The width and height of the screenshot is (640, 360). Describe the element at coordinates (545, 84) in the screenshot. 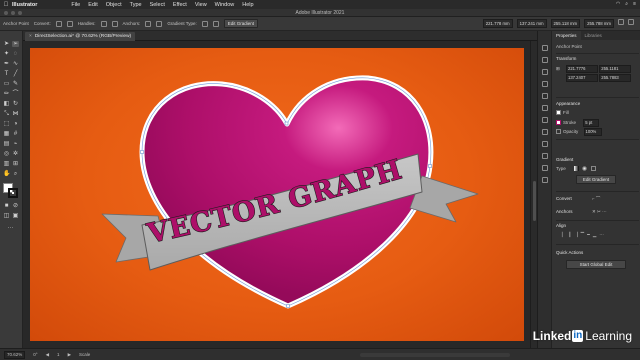

I see `symbols-panel-icon` at that location.